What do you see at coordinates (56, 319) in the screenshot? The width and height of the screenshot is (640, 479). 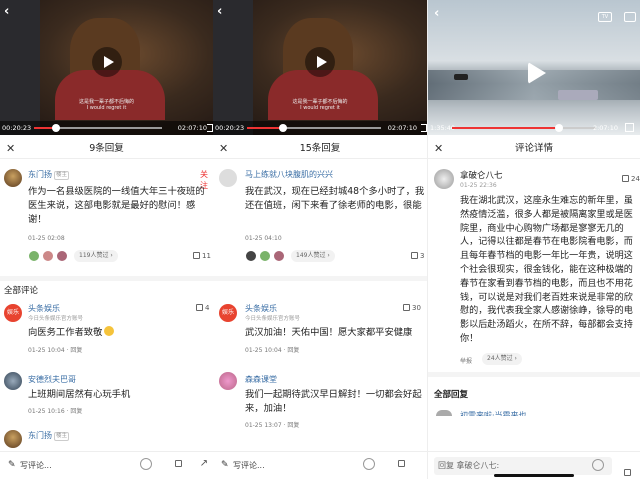 I see `account-source: 今日头条娱乐官方账号` at bounding box center [56, 319].